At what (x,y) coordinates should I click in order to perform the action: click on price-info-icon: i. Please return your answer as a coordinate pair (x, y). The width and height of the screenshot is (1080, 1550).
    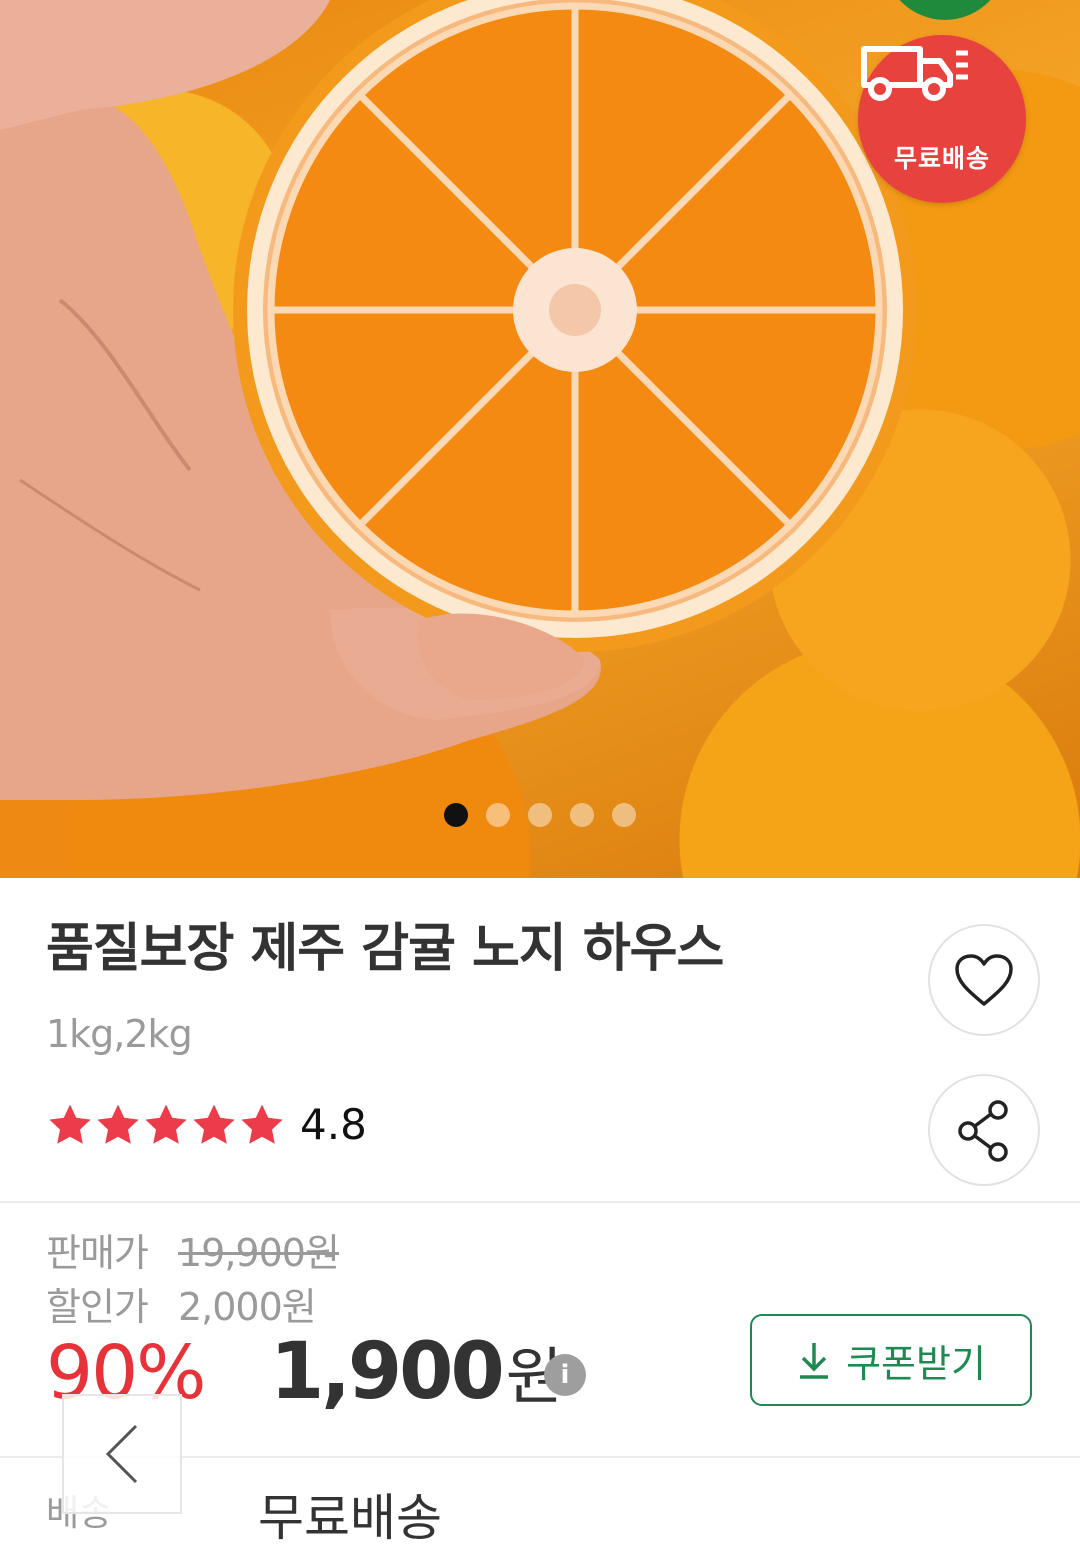
    Looking at the image, I should click on (565, 1375).